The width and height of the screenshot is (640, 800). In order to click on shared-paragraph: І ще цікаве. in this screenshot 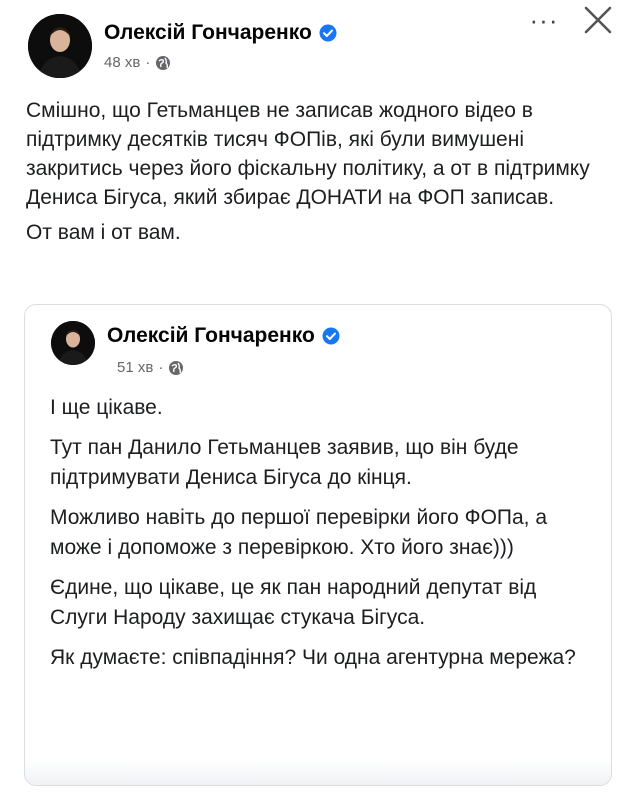, I will do `click(106, 407)`.